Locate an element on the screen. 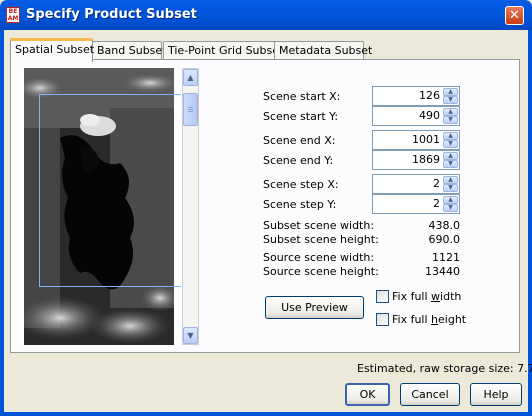 The image size is (532, 416). scene-start-x-value: 126 is located at coordinates (429, 95).